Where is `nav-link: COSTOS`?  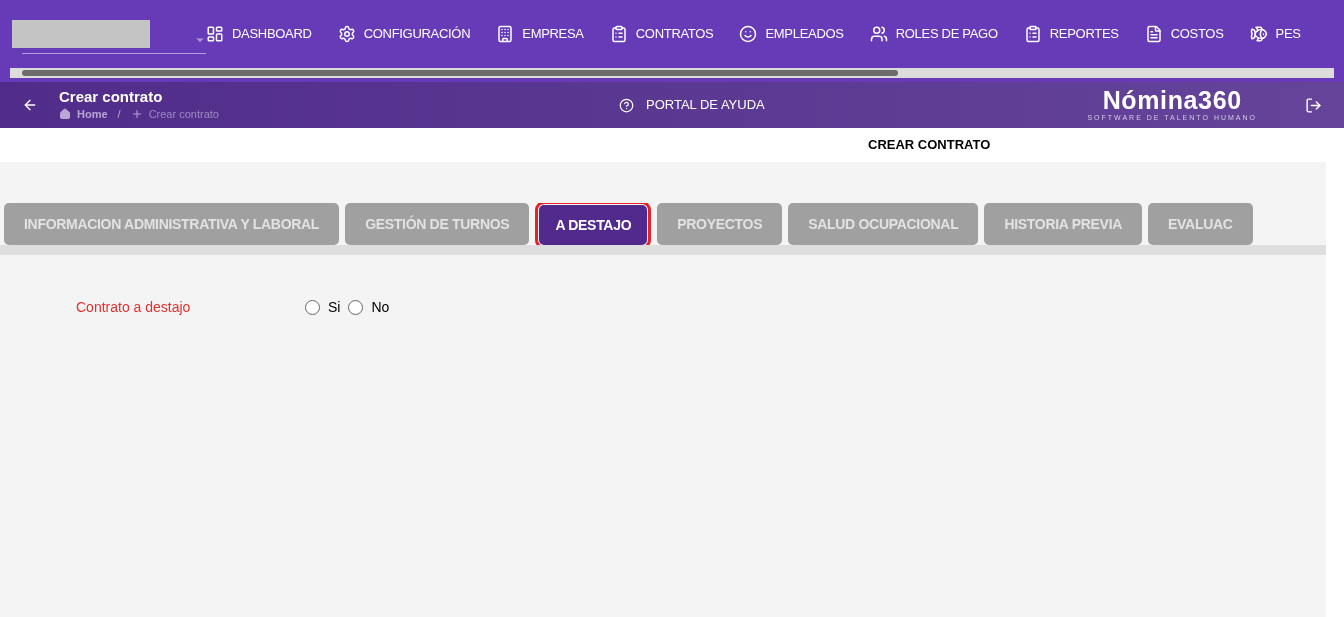
nav-link: COSTOS is located at coordinates (1184, 34).